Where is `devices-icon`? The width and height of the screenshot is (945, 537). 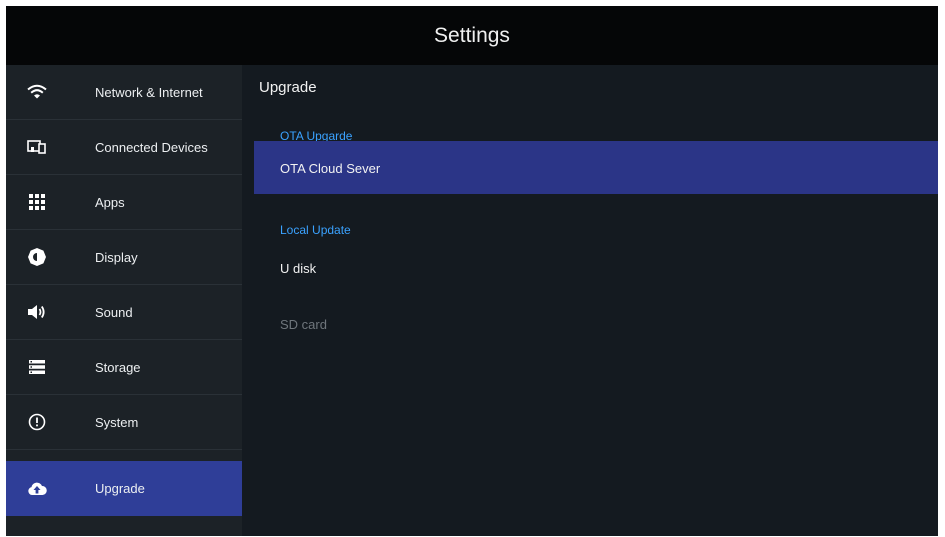
devices-icon is located at coordinates (37, 147).